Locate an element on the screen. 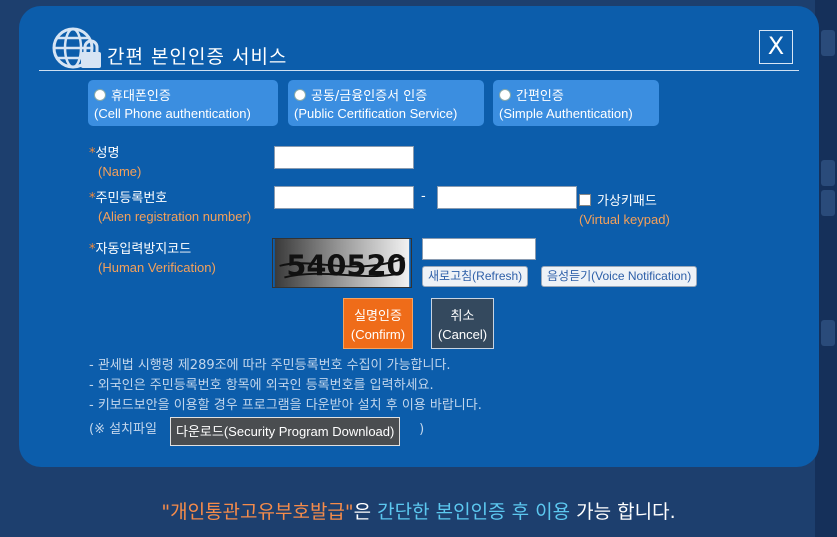  label-en: (Alien registration number) is located at coordinates (175, 216).